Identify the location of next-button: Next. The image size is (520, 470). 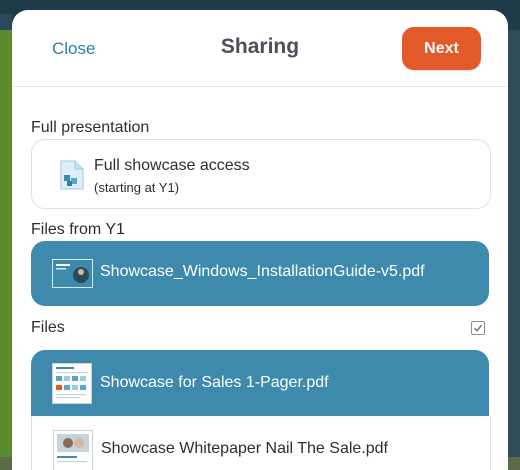
(441, 48).